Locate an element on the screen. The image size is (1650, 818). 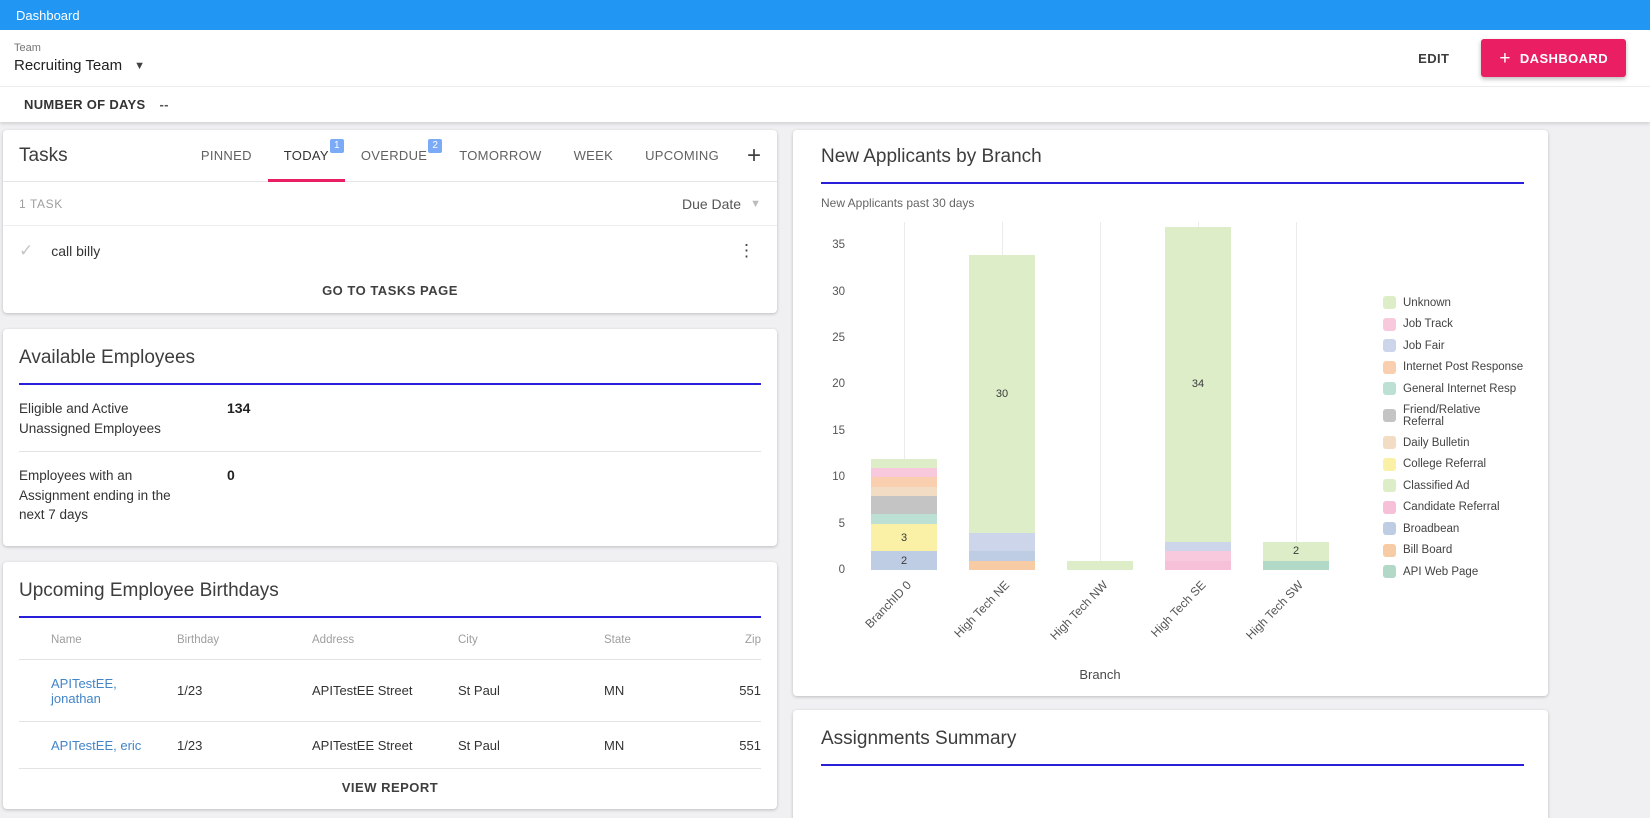
column-header-address: Address is located at coordinates (377, 638).